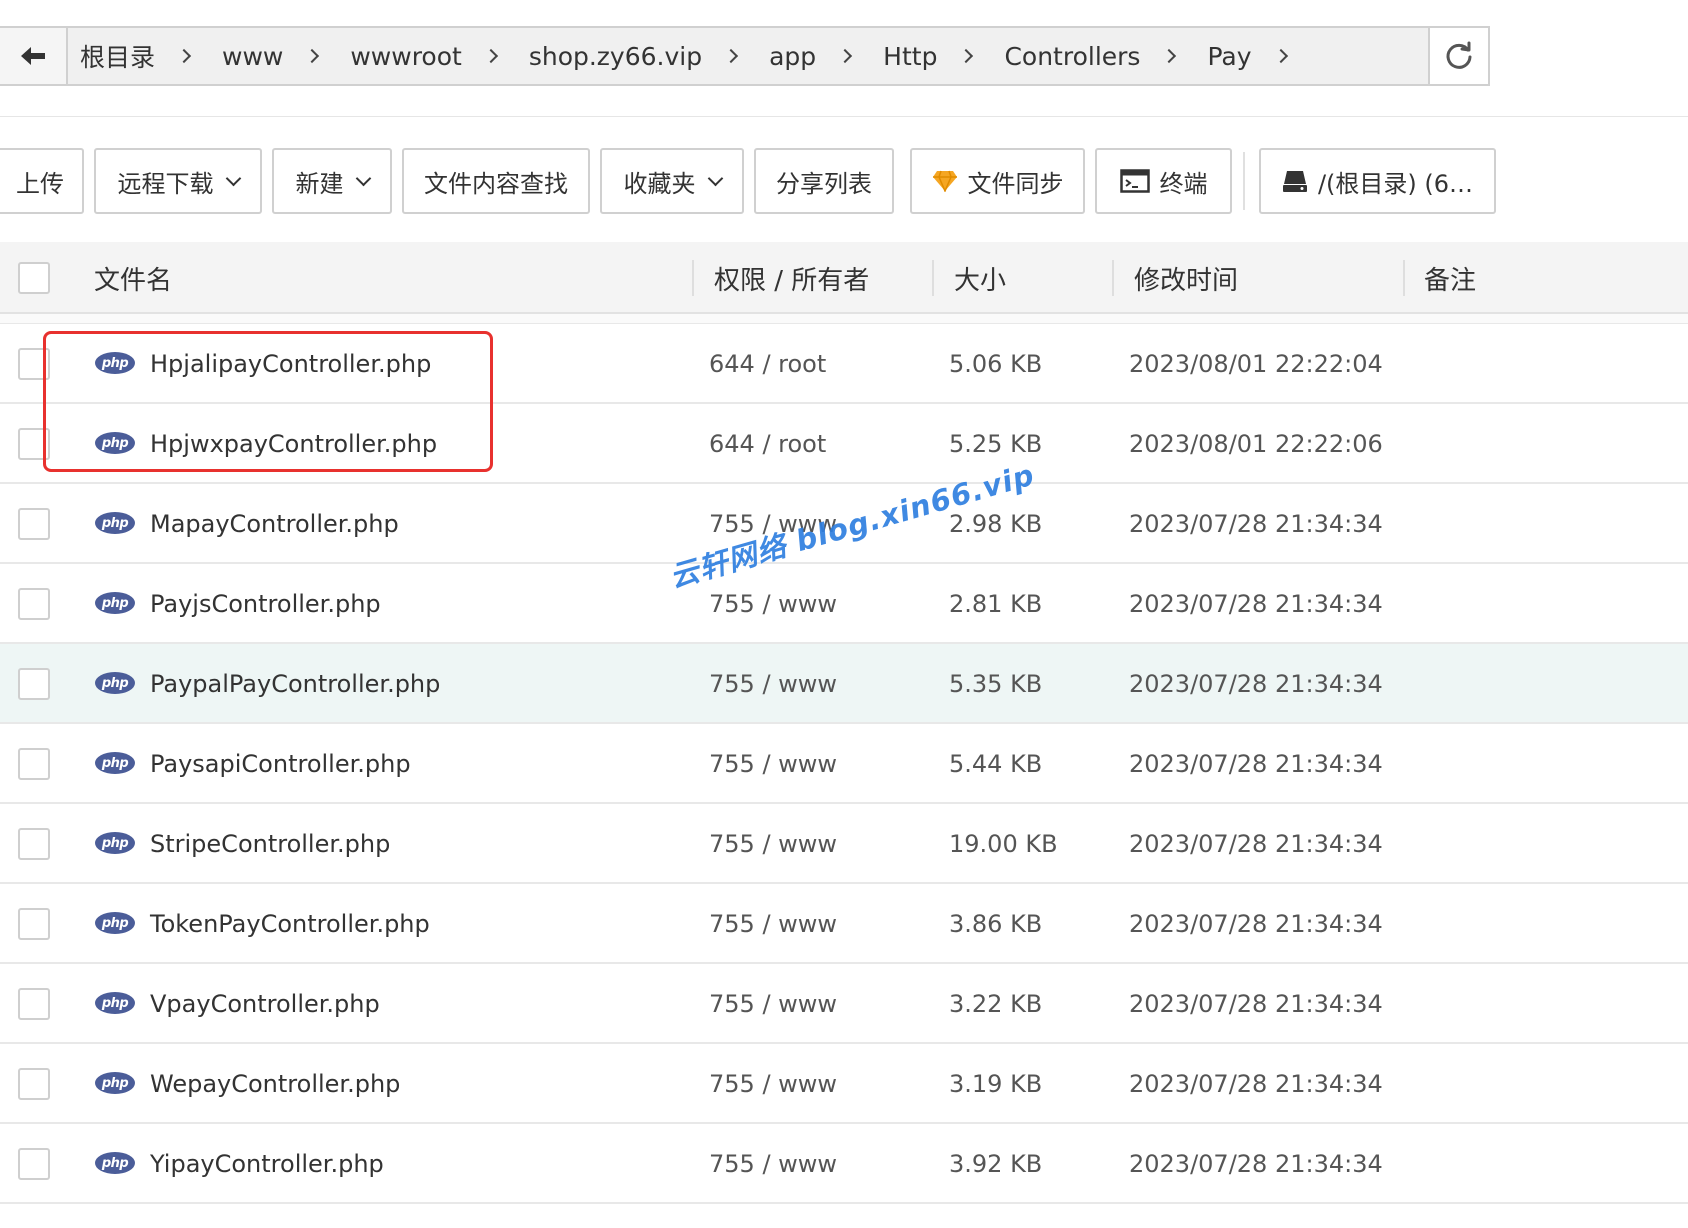  What do you see at coordinates (405, 56) in the screenshot?
I see `breadcrumb-item: wwwroot` at bounding box center [405, 56].